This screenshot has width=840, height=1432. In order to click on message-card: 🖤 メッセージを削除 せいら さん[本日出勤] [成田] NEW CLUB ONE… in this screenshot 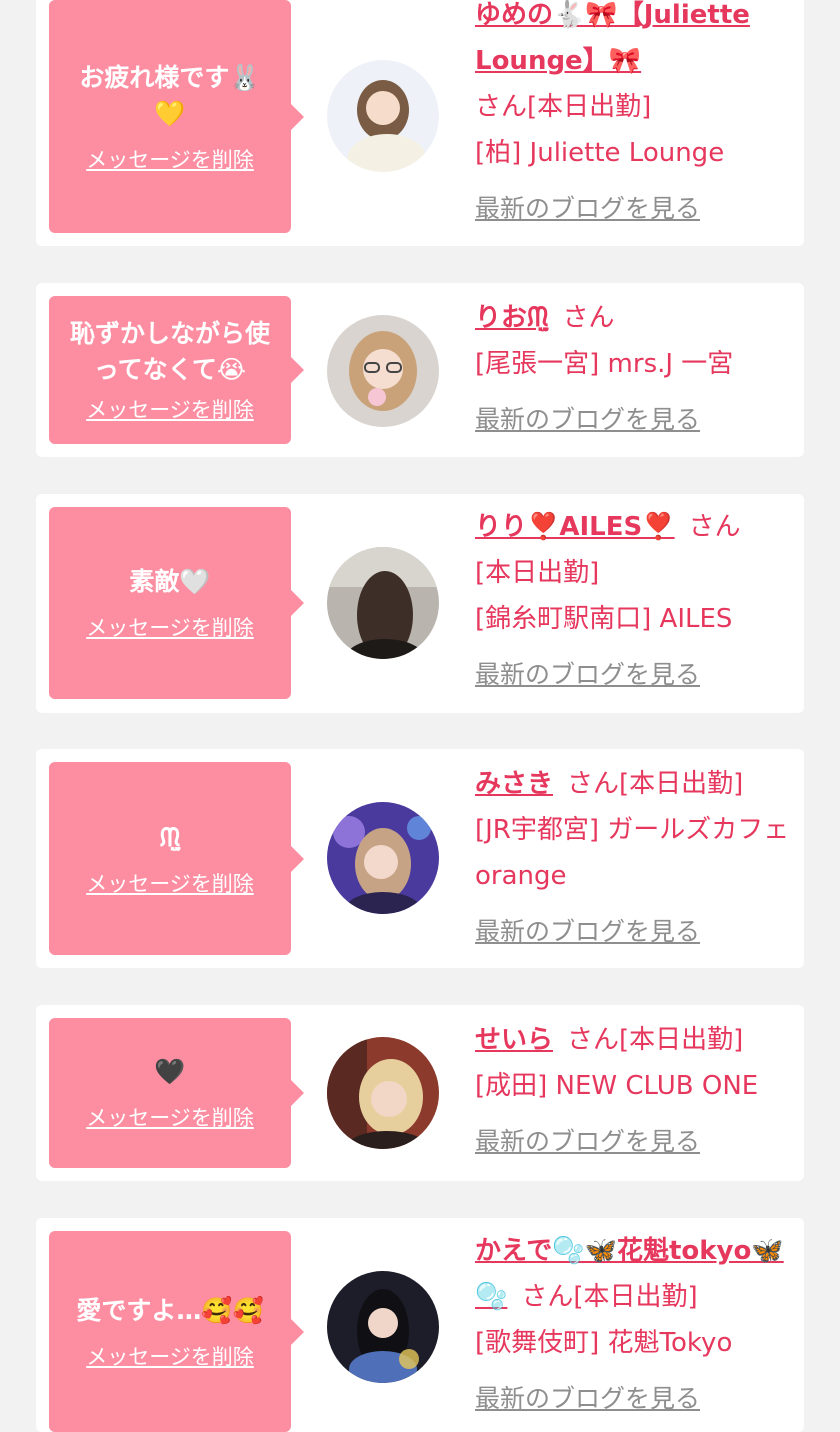, I will do `click(420, 1093)`.